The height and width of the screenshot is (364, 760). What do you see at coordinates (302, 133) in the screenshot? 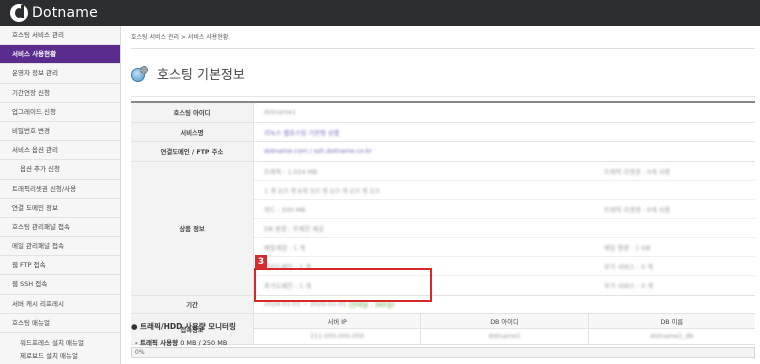
I see `value-service-name: 리눅스 웹호스팅 기본형 상품` at bounding box center [302, 133].